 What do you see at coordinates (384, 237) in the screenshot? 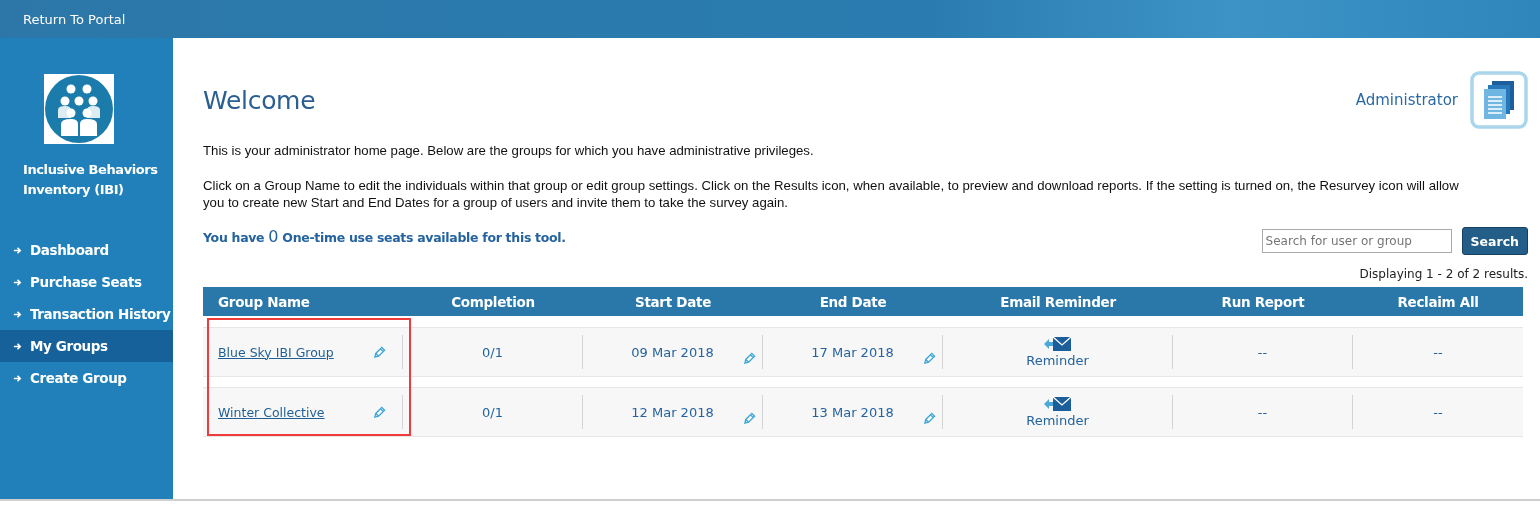
I see `seats-notice: You have 0 One-time use seats available for this tool.` at bounding box center [384, 237].